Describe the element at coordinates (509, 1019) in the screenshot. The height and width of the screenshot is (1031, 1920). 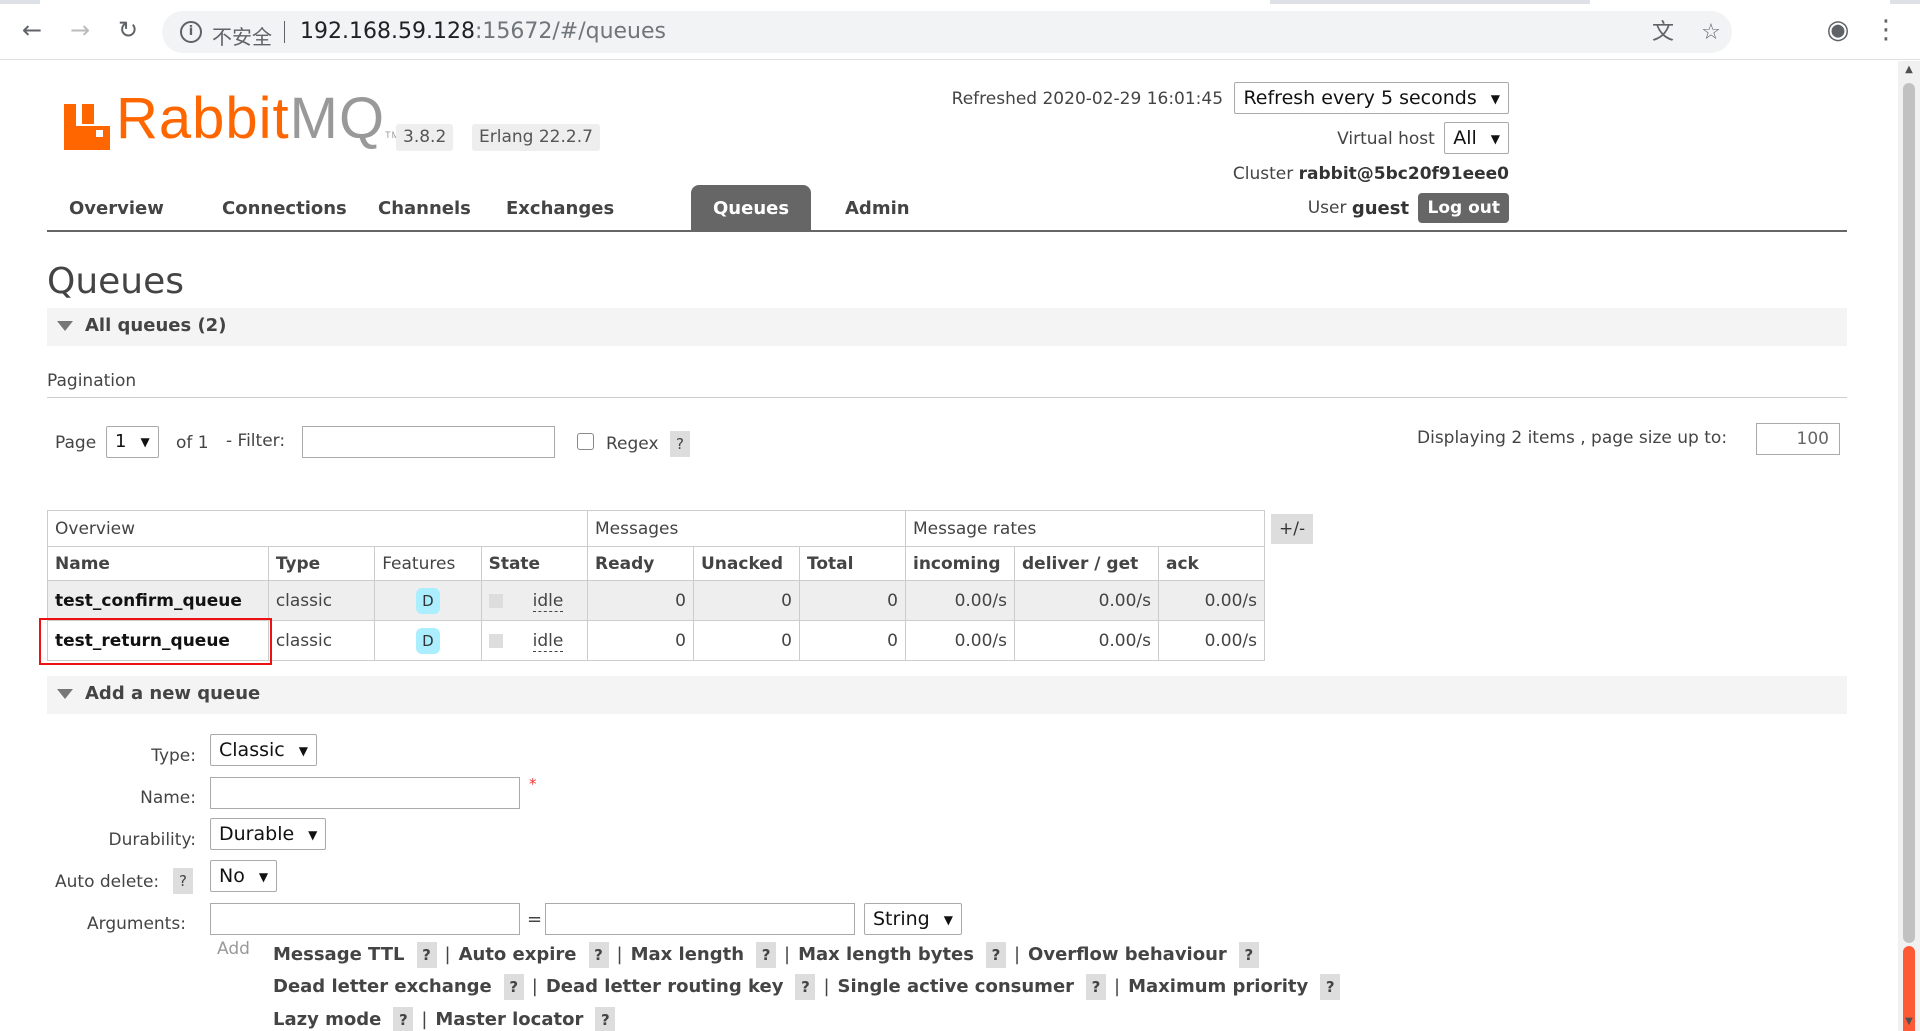
I see `arg-link-master-locator: Master locator` at that location.